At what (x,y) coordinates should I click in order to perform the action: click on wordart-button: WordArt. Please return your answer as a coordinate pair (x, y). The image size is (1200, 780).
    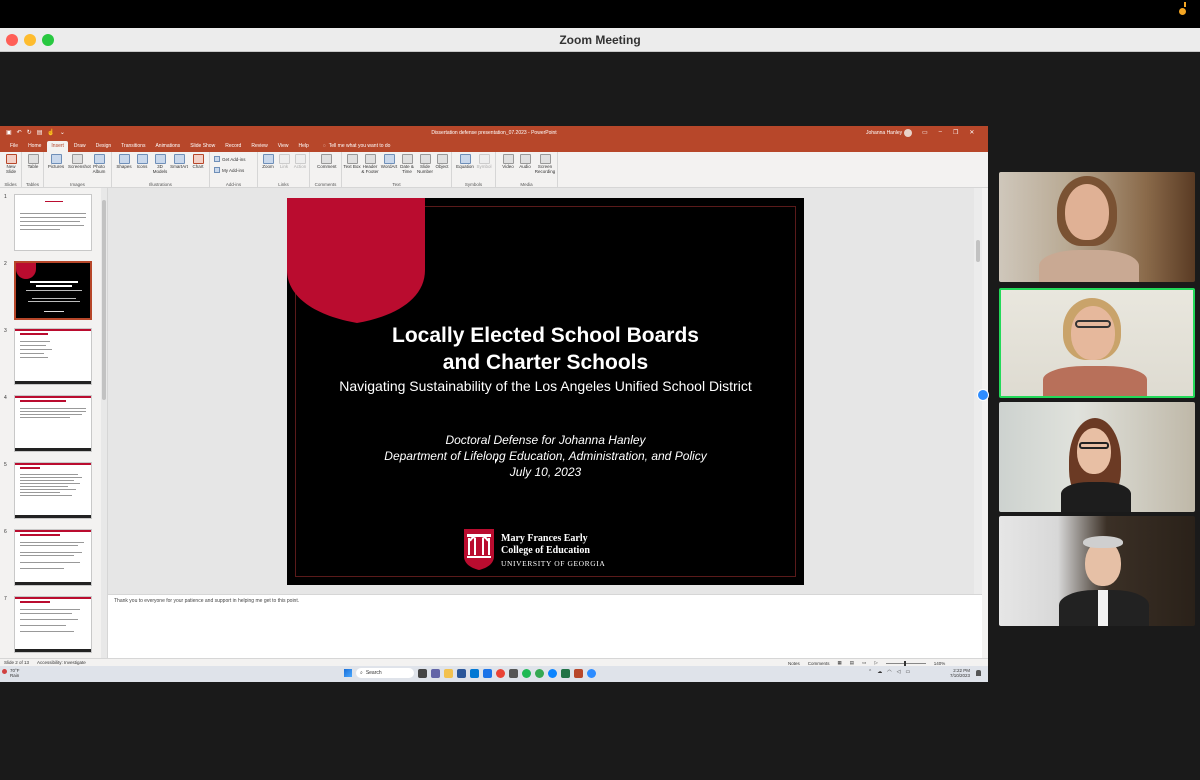
    Looking at the image, I should click on (389, 162).